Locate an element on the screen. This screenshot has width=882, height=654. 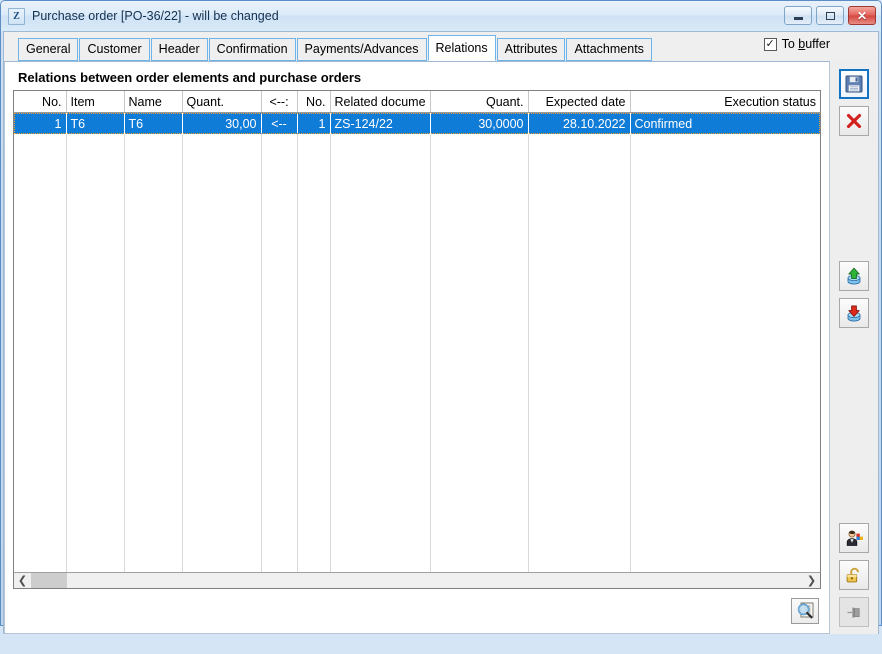
scroll-right-arrow-icon: ❯ is located at coordinates (811, 580).